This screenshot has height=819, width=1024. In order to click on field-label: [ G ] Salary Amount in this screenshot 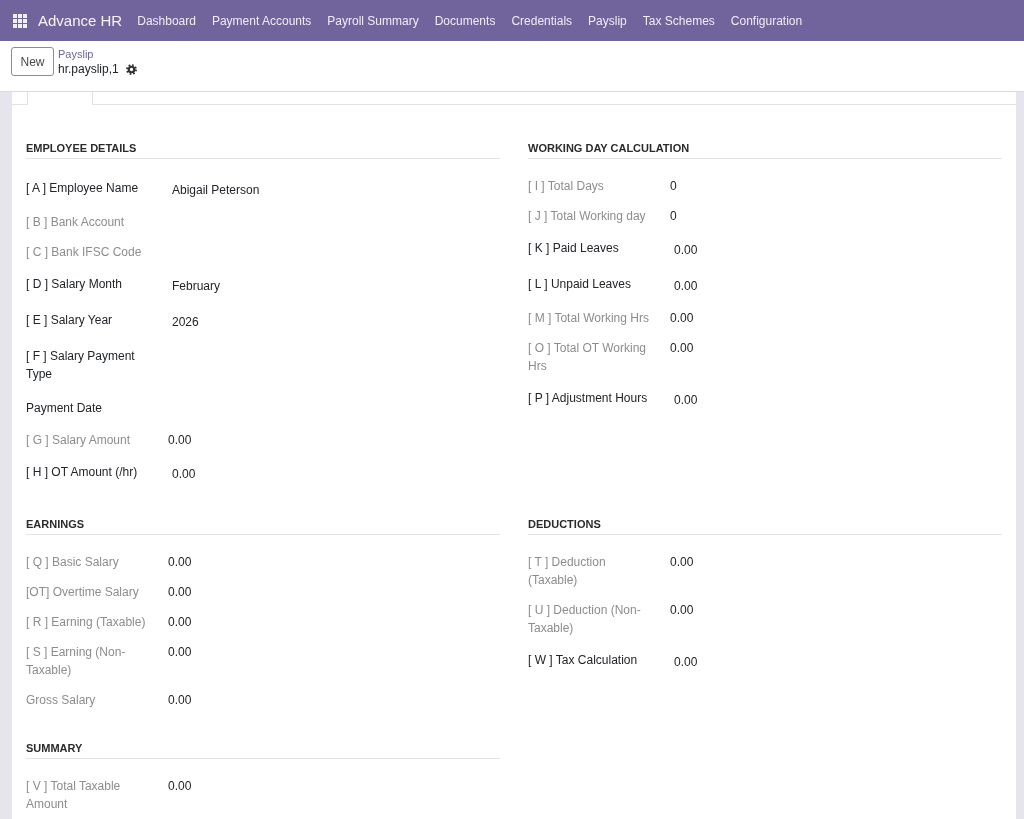, I will do `click(78, 440)`.